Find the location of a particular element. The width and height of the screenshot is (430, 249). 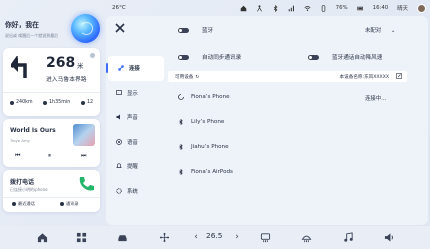

menu-item-connection: 连接 is located at coordinates (135, 68).